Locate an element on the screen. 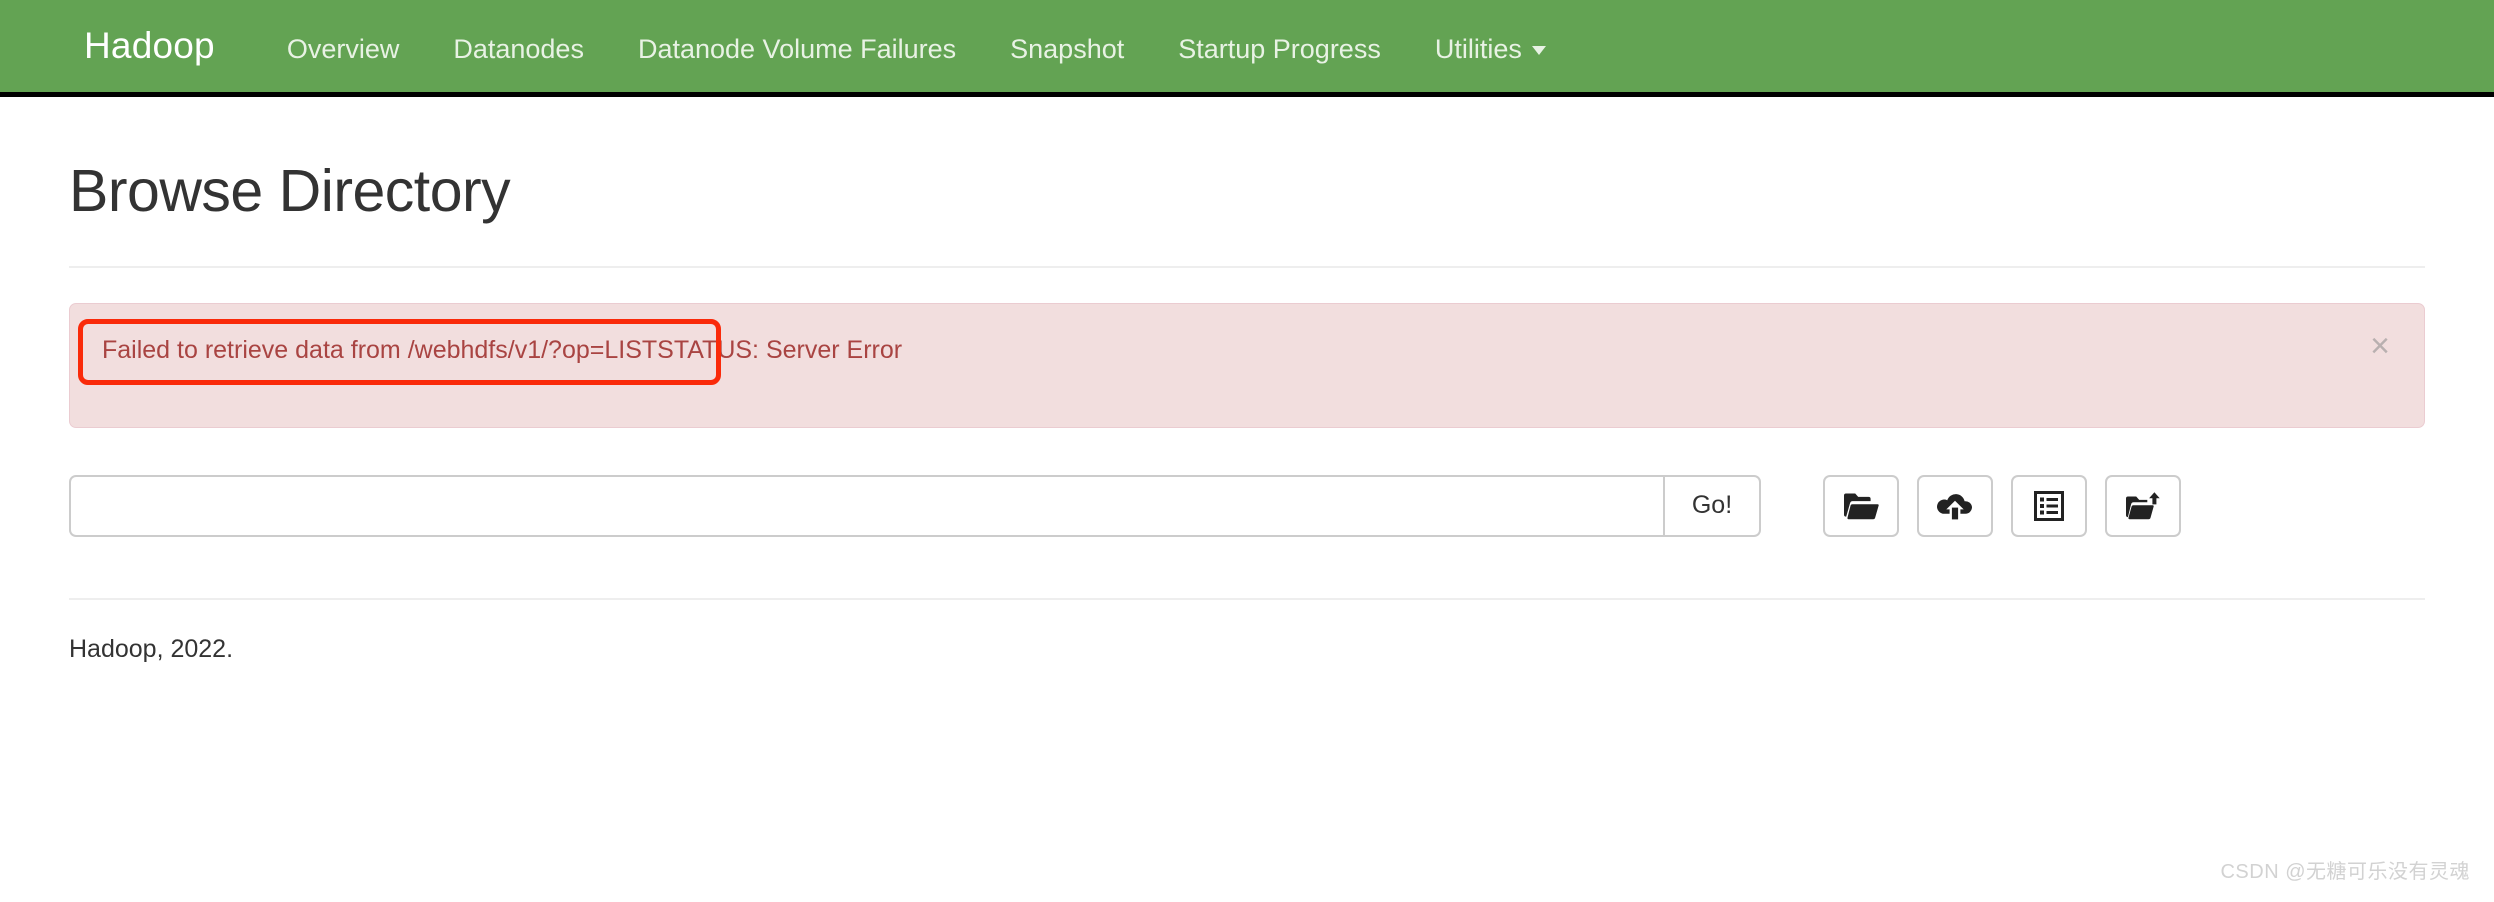 The image size is (2494, 902). nav-item-utilities: Utilities is located at coordinates (1490, 49).